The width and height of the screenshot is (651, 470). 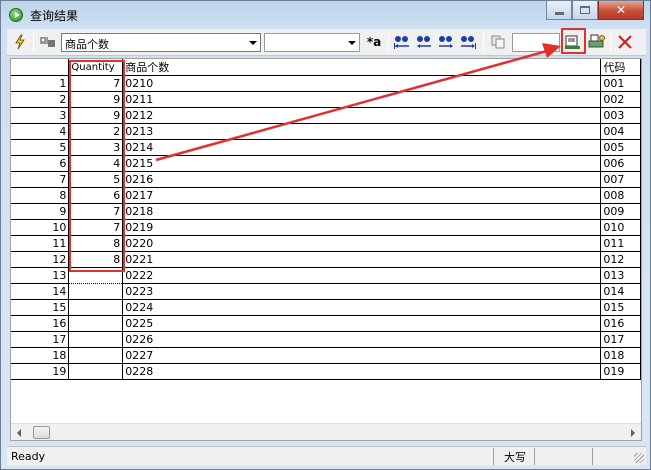 What do you see at coordinates (620, 259) in the screenshot?
I see `code-cell: 012` at bounding box center [620, 259].